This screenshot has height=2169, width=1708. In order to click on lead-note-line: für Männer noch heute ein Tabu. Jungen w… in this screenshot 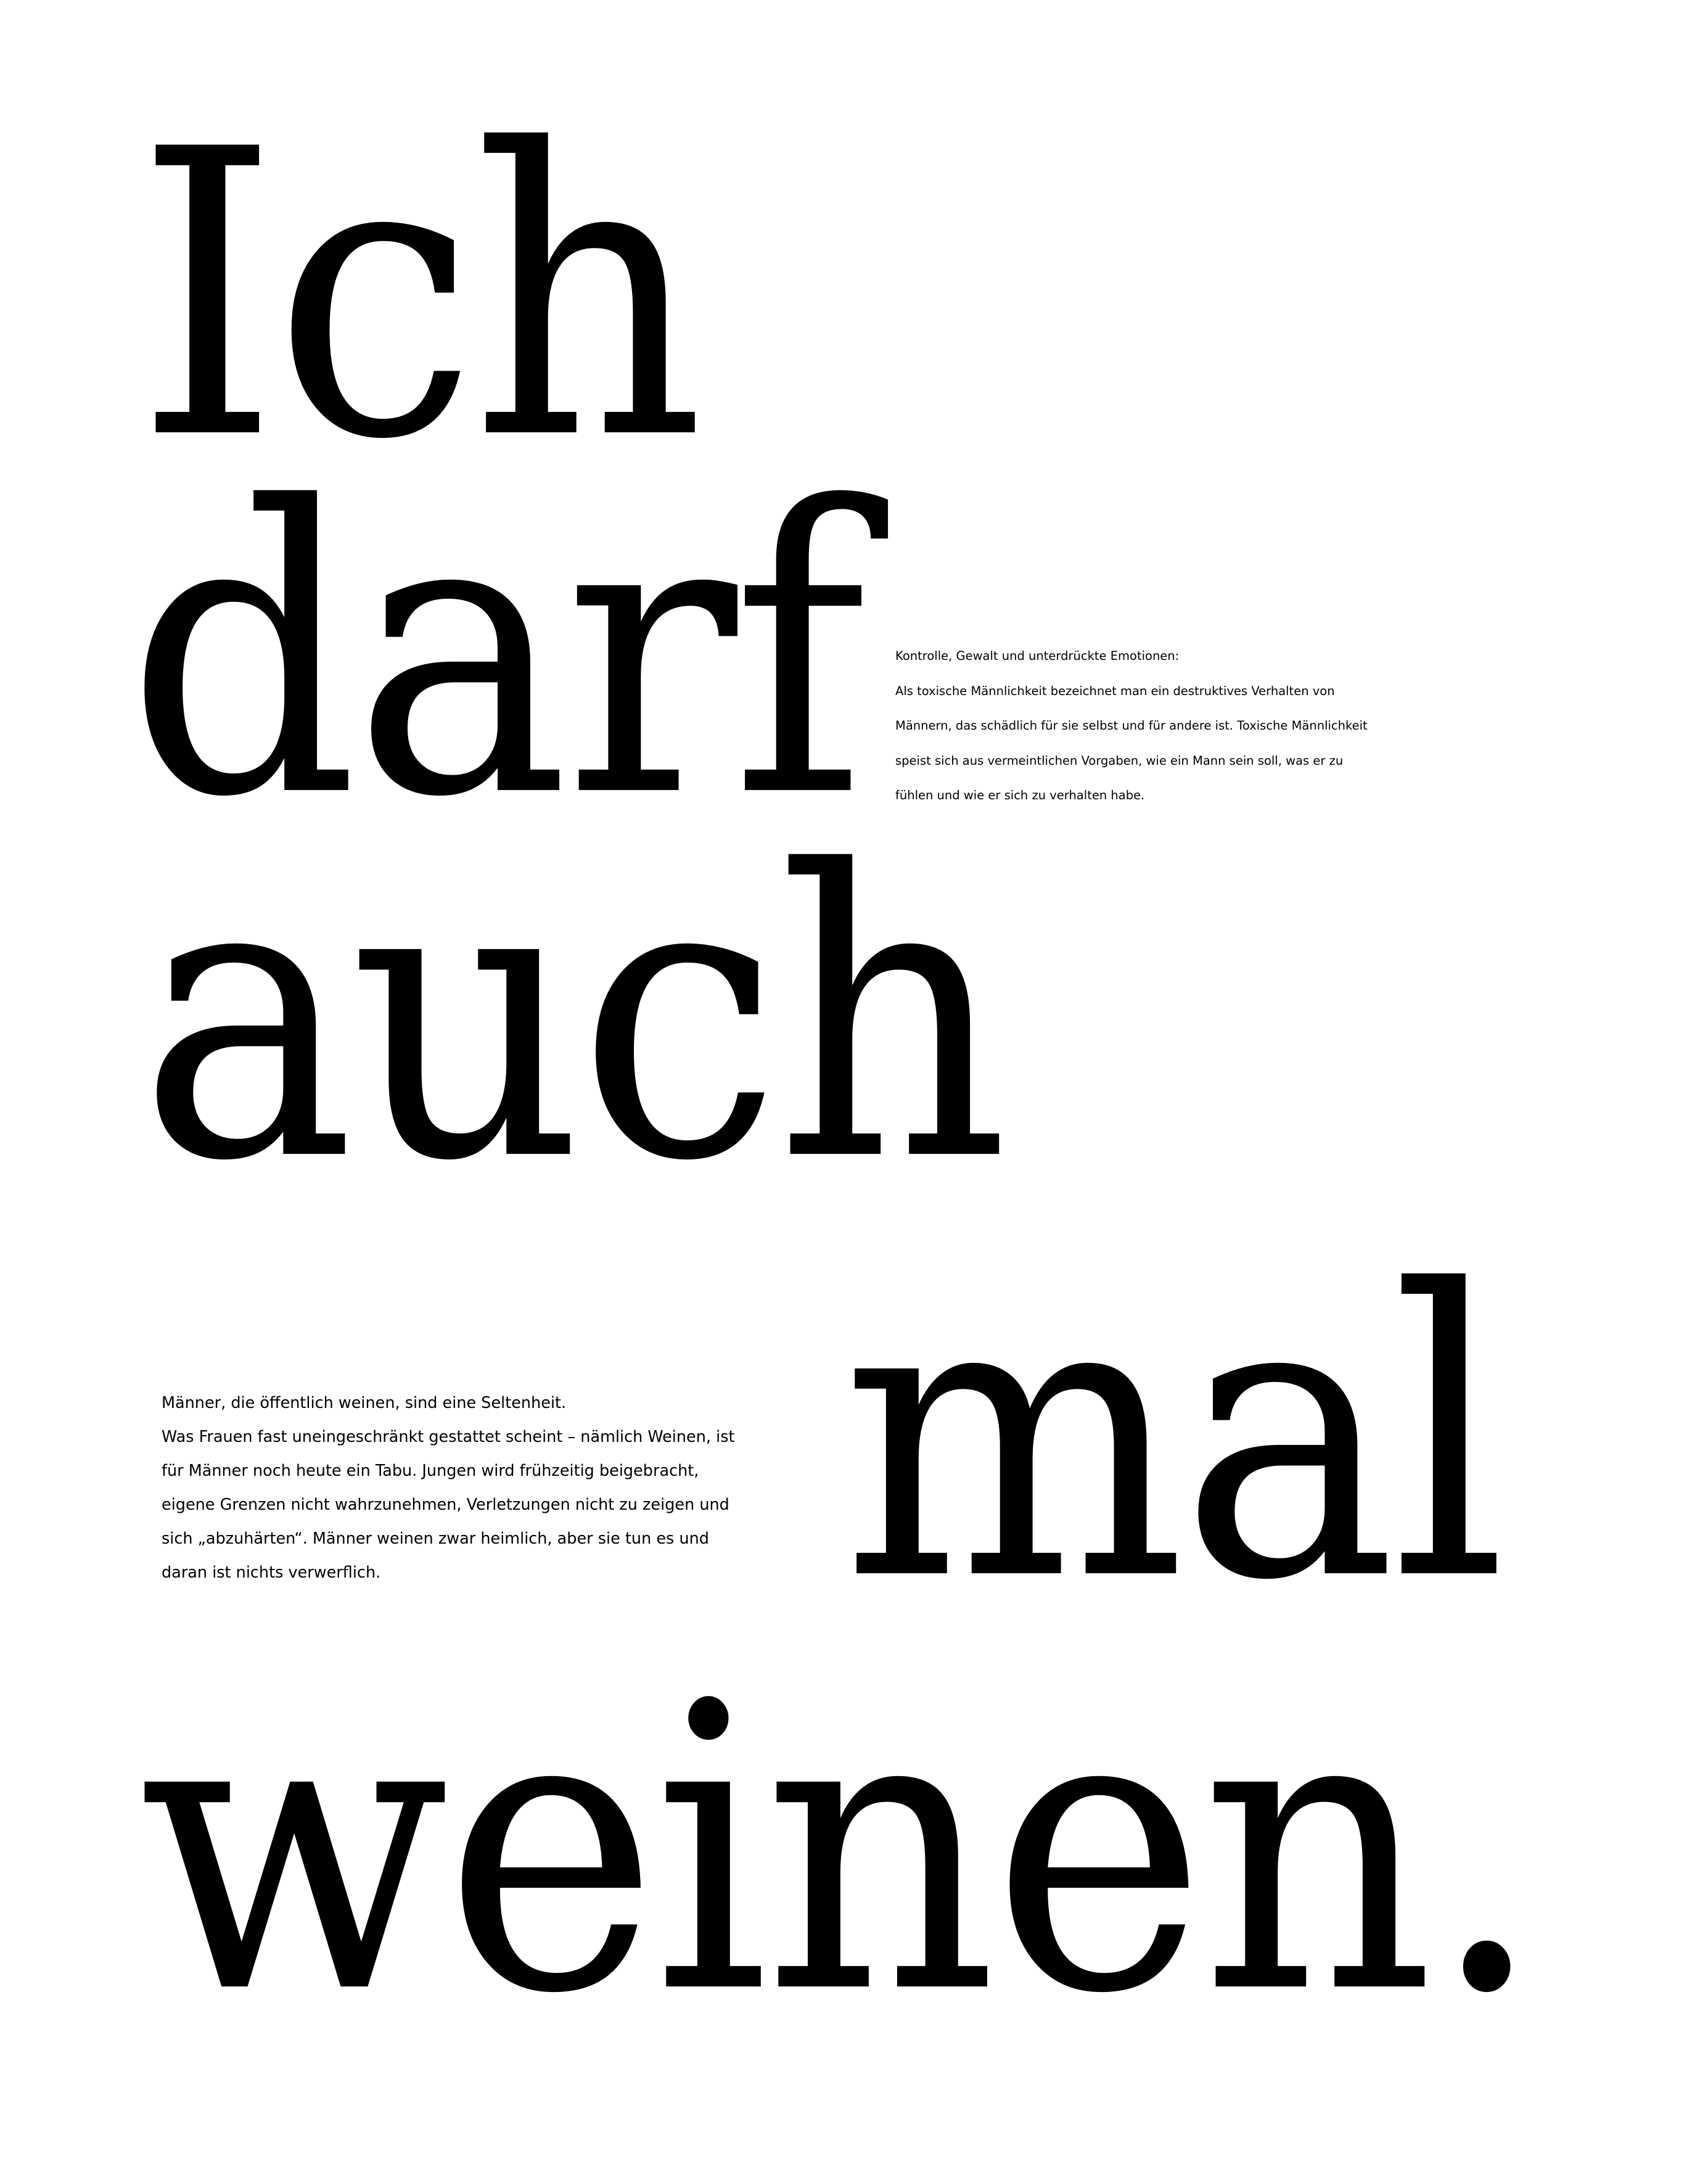, I will do `click(430, 1471)`.